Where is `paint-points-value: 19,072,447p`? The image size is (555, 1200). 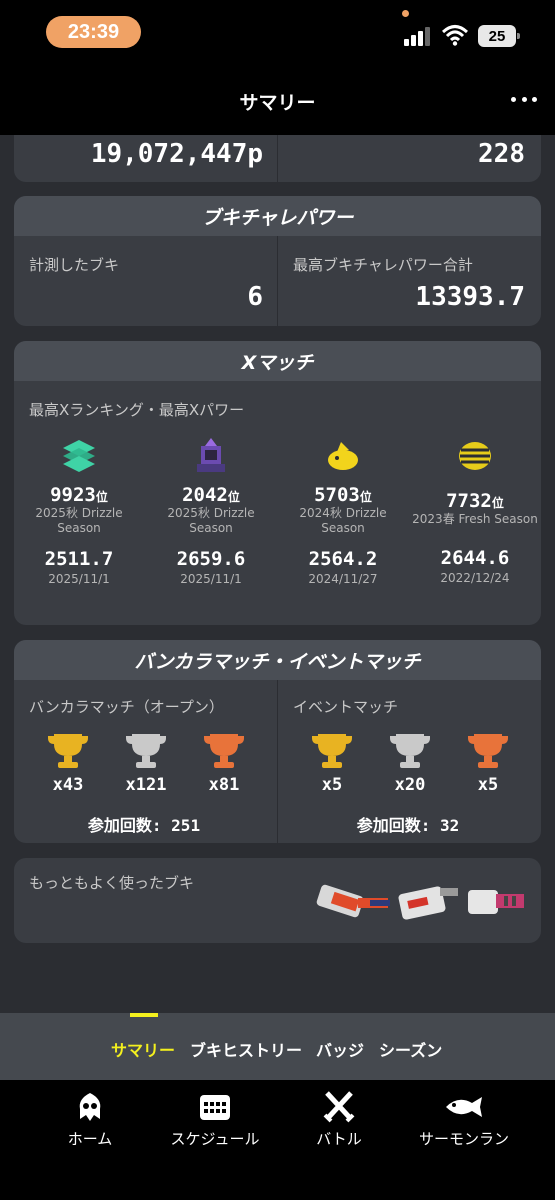
paint-points-value: 19,072,447p is located at coordinates (176, 154).